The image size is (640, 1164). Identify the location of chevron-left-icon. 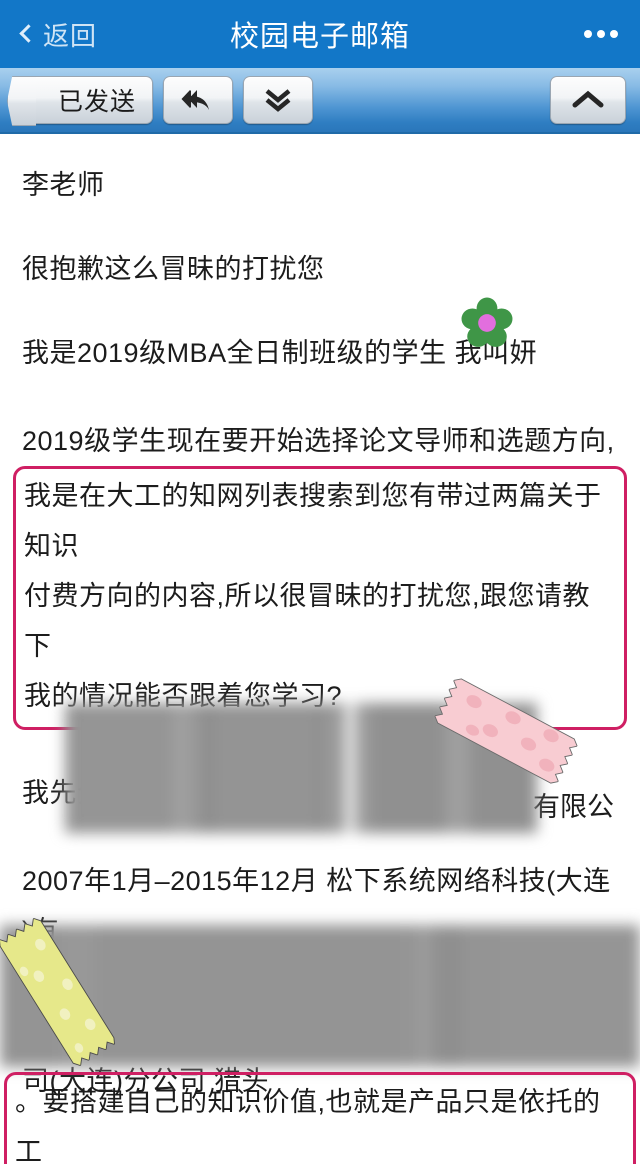
(28, 33).